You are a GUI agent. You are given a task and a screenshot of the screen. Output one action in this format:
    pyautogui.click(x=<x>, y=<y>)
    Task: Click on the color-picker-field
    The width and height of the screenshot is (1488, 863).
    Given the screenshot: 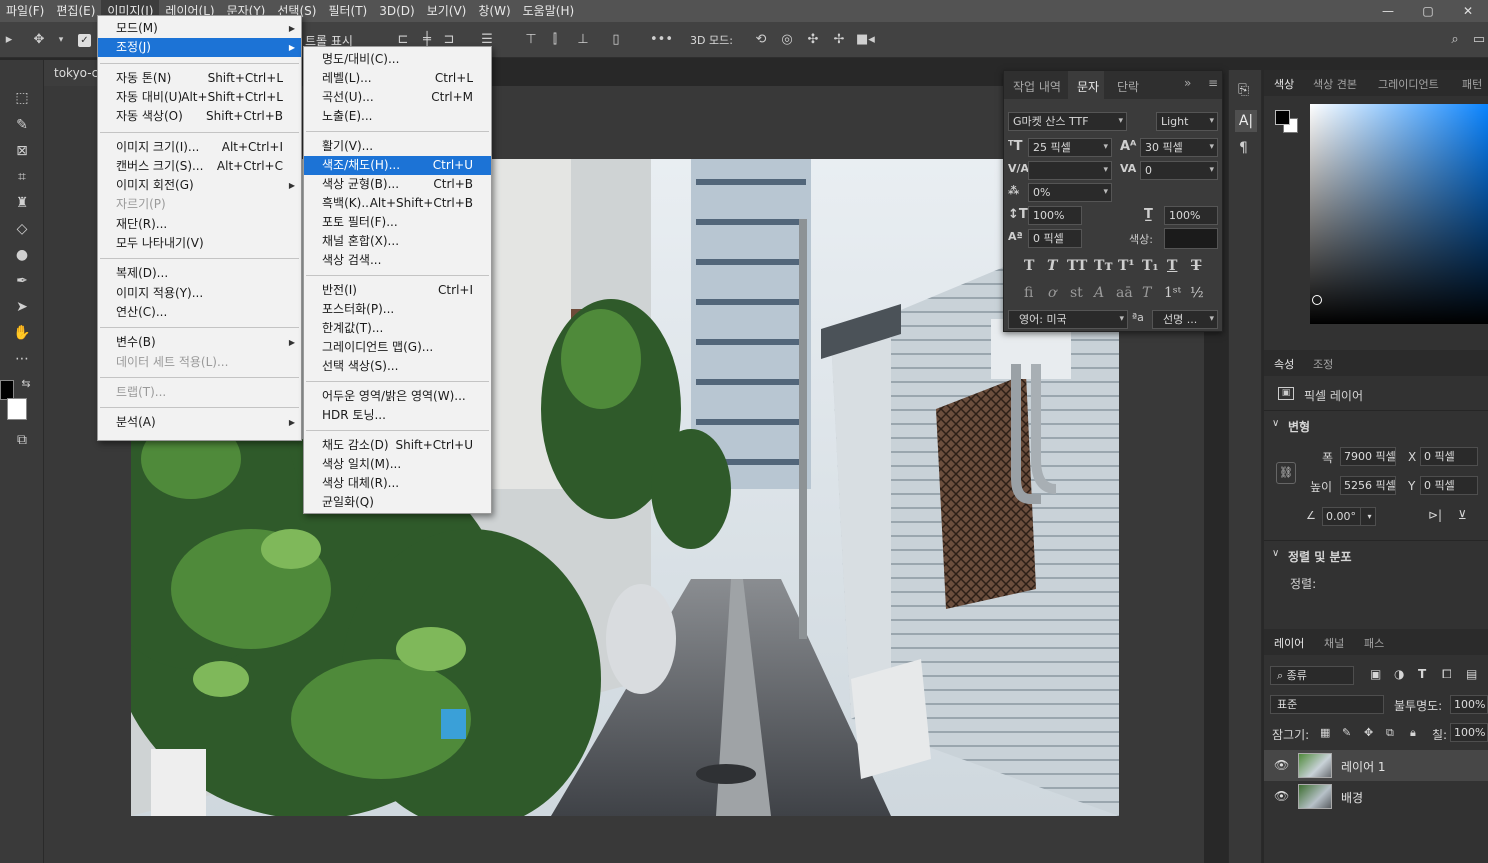 What is the action you would take?
    pyautogui.click(x=1399, y=214)
    